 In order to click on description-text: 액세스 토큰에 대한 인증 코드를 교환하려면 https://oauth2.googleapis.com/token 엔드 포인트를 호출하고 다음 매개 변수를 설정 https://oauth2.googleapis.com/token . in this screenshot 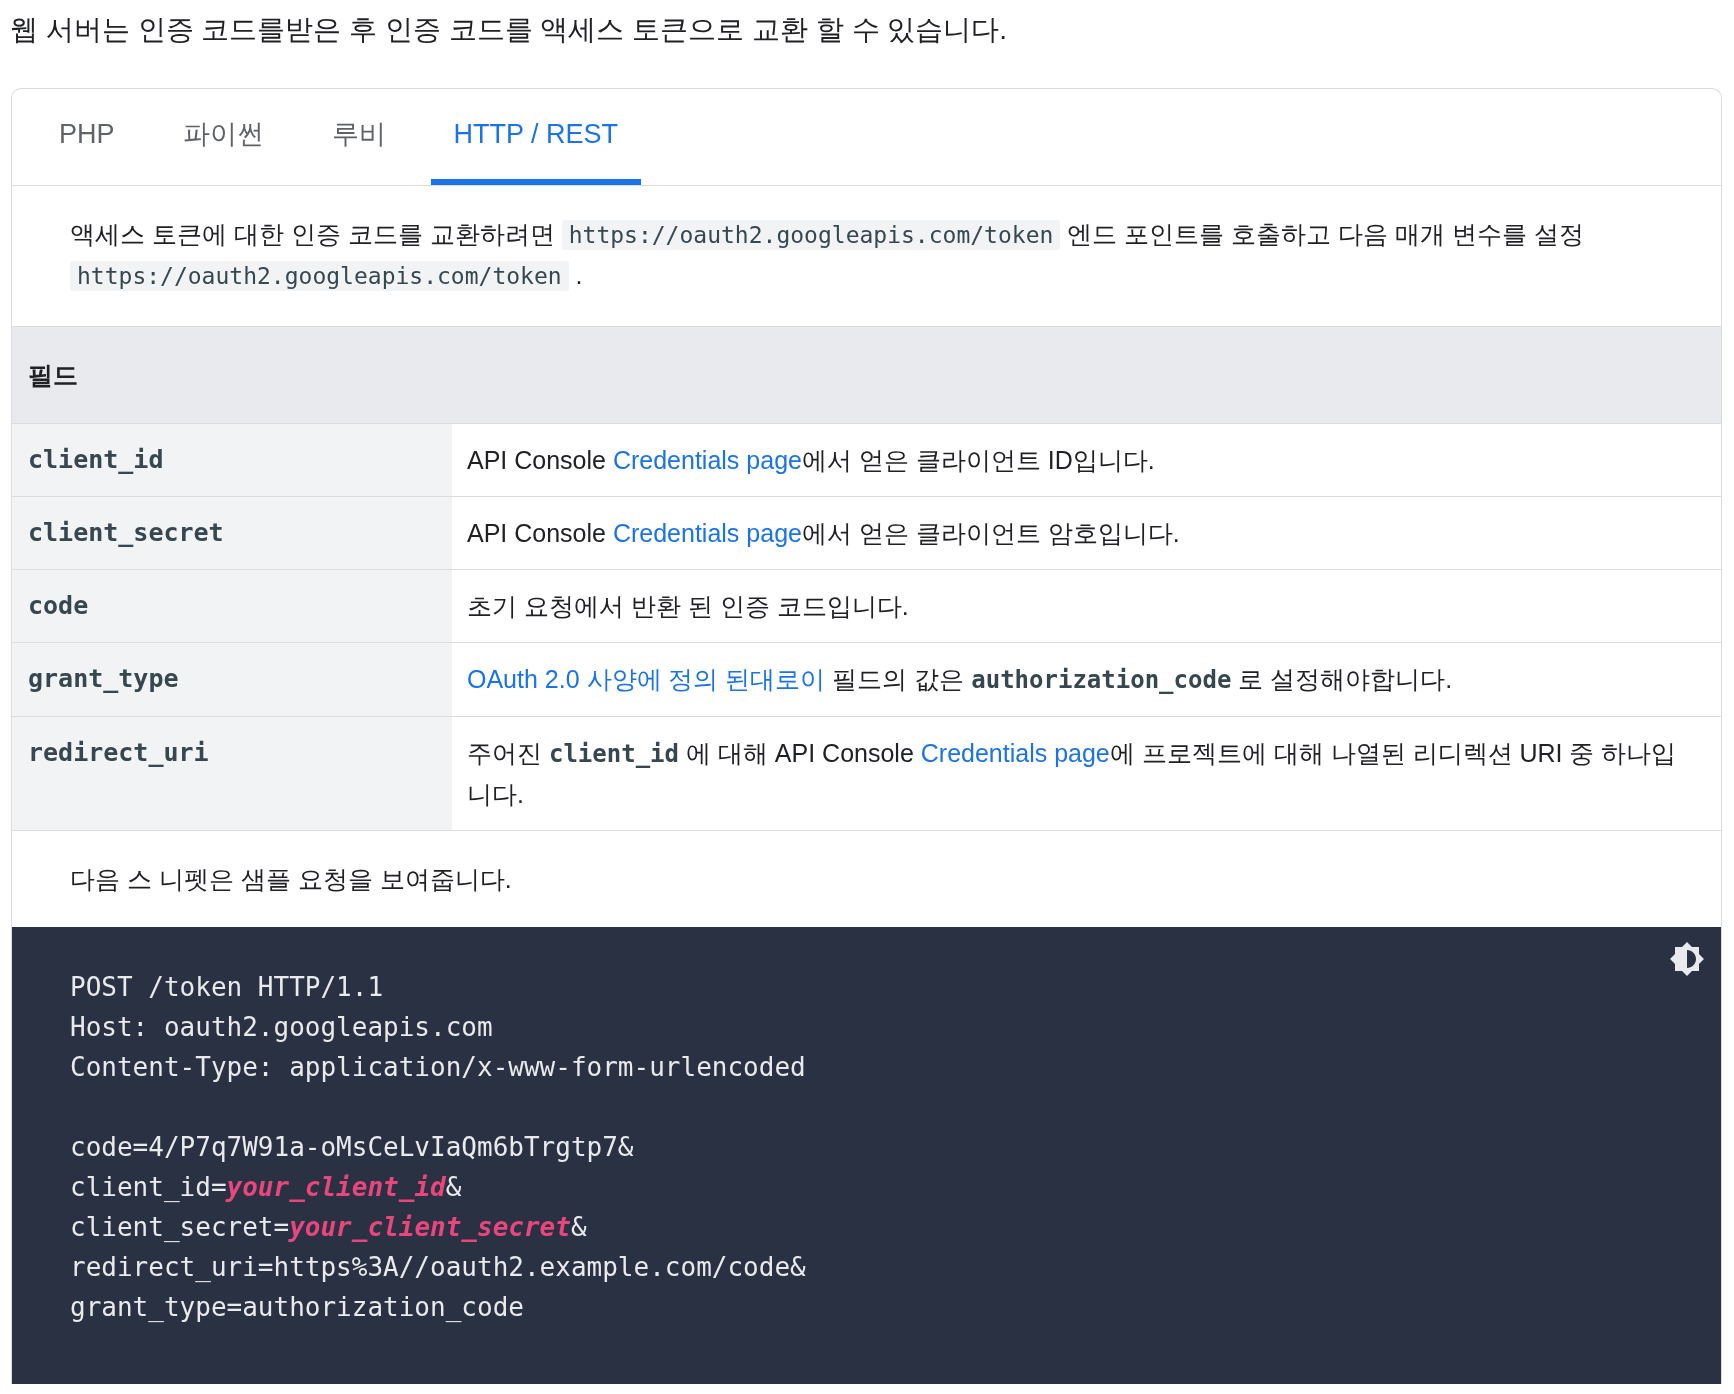, I will do `click(866, 256)`.